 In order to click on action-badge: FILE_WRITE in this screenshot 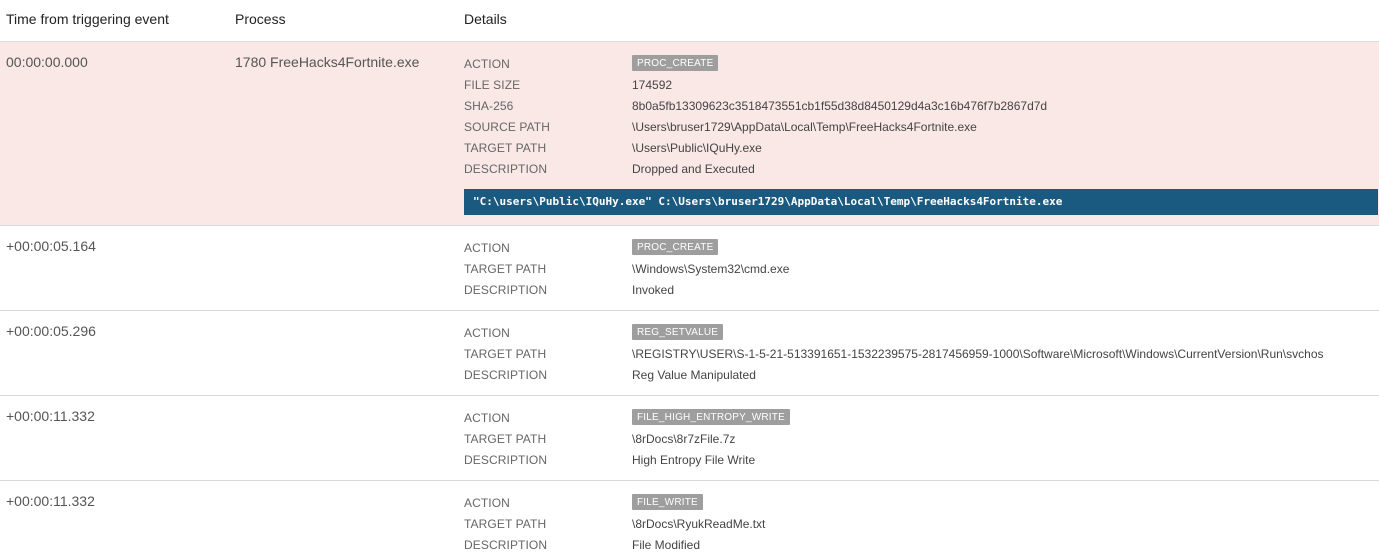, I will do `click(667, 502)`.